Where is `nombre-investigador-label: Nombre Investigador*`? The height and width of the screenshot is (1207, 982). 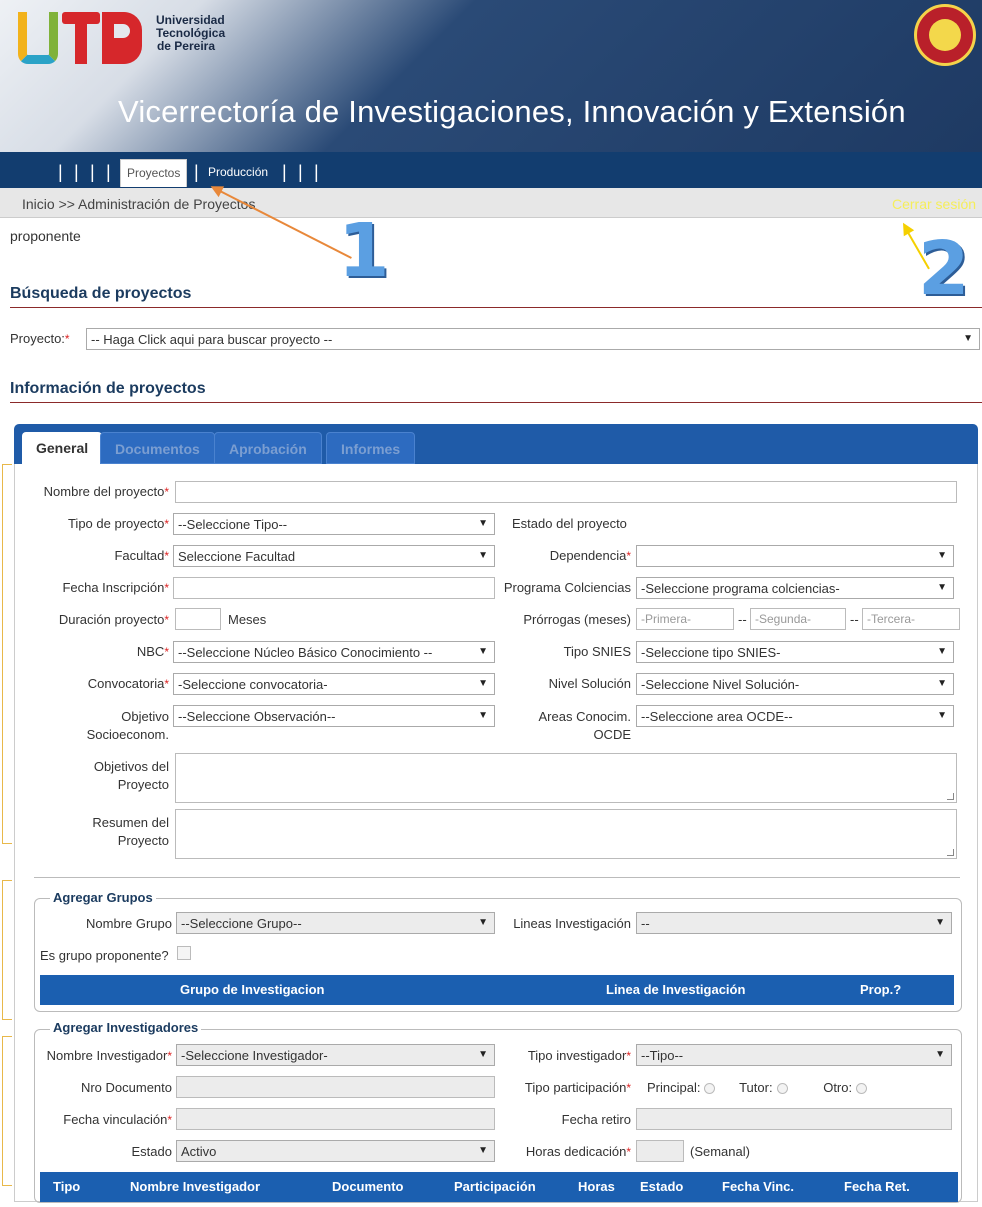
nombre-investigador-label: Nombre Investigador* is located at coordinates (109, 1055).